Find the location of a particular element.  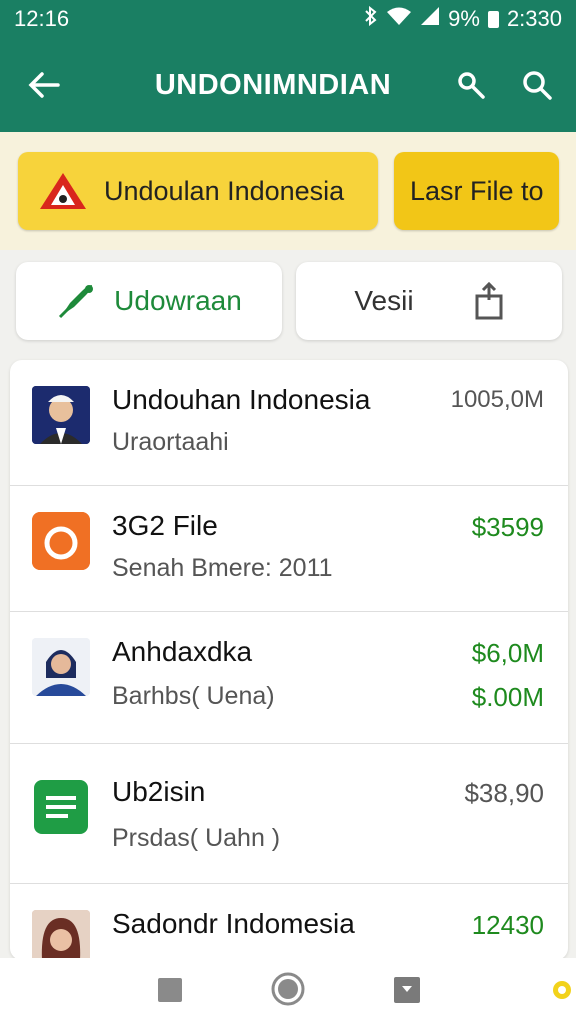

home-button is located at coordinates (288, 991).